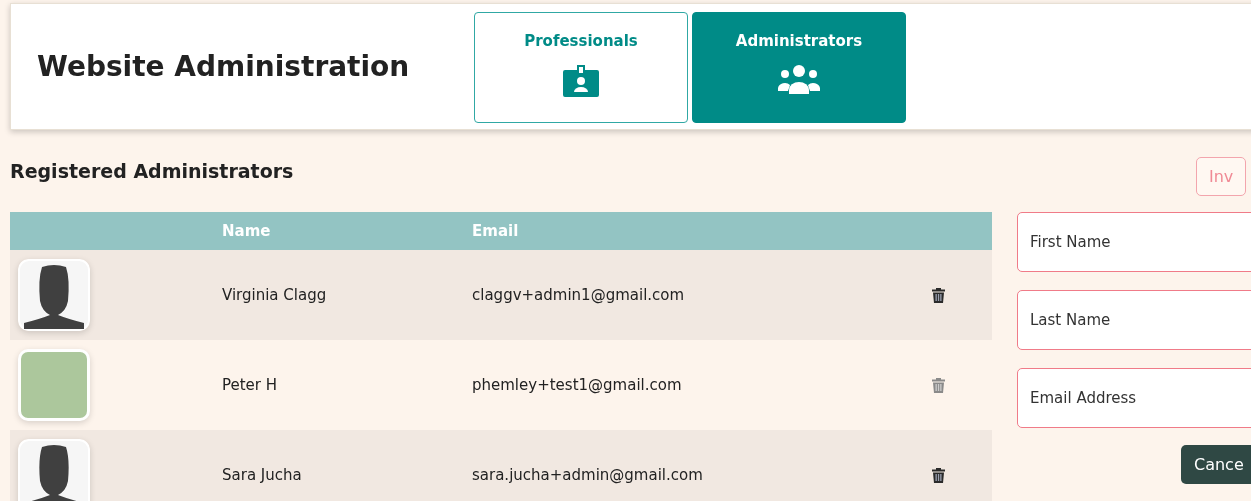  What do you see at coordinates (1134, 242) in the screenshot?
I see `input-field: First Name` at bounding box center [1134, 242].